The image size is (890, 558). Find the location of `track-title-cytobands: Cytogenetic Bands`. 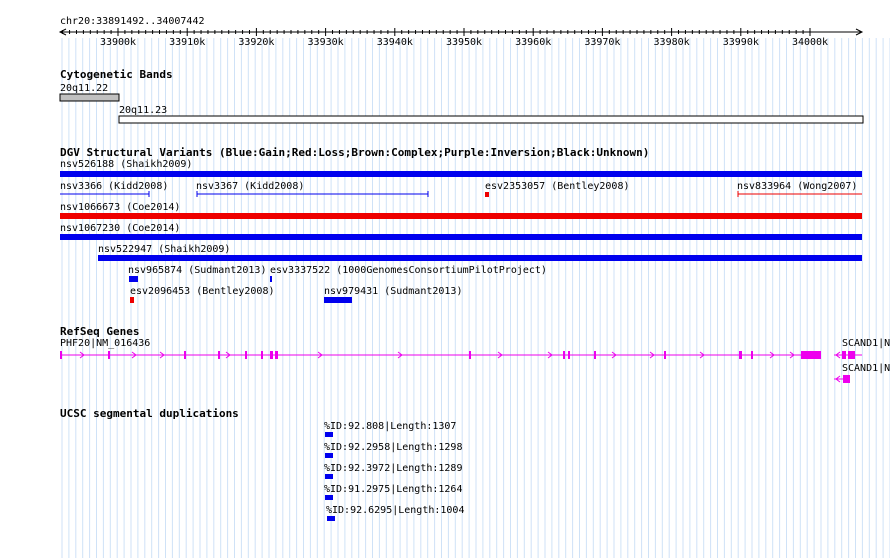

track-title-cytobands: Cytogenetic Bands is located at coordinates (116, 74).